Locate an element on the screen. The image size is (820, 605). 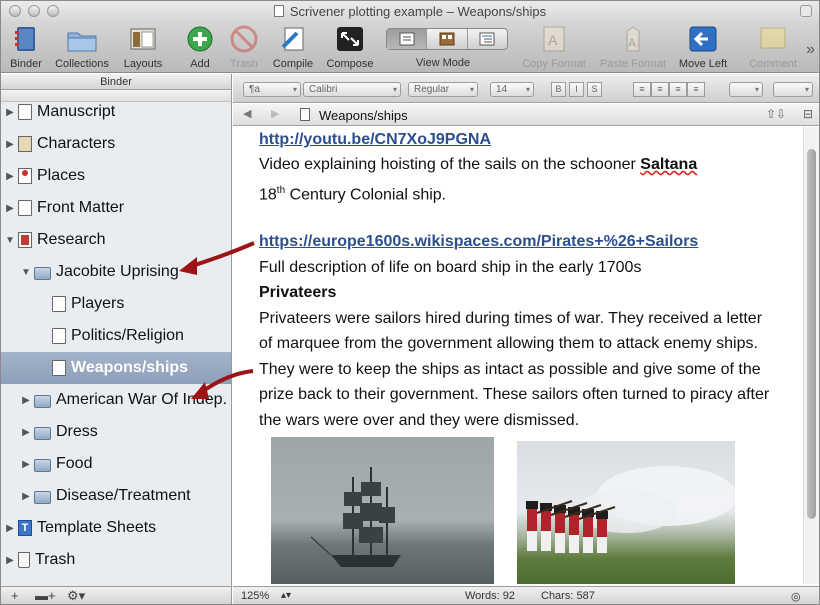
binder-item-food: ▶ Food is located at coordinates (116, 464).